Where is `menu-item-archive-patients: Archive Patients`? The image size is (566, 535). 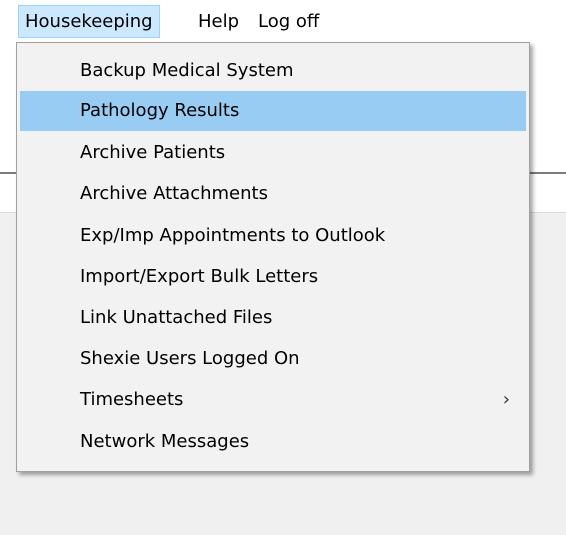 menu-item-archive-patients: Archive Patients is located at coordinates (273, 153).